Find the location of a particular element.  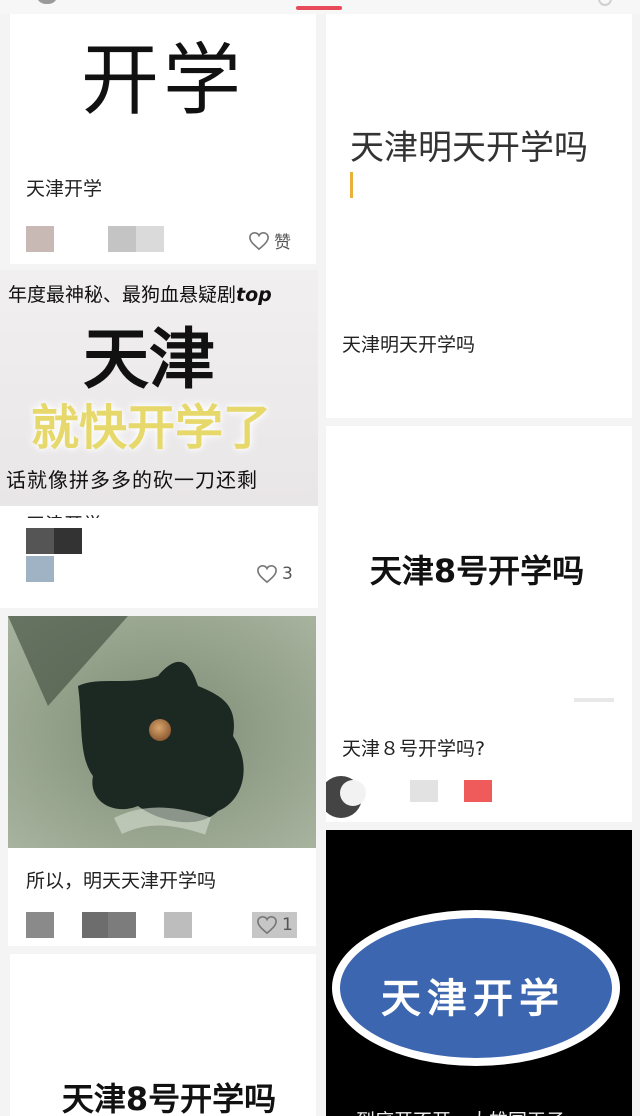

feed-card-1: 开学 天津开学 赞 is located at coordinates (163, 139).